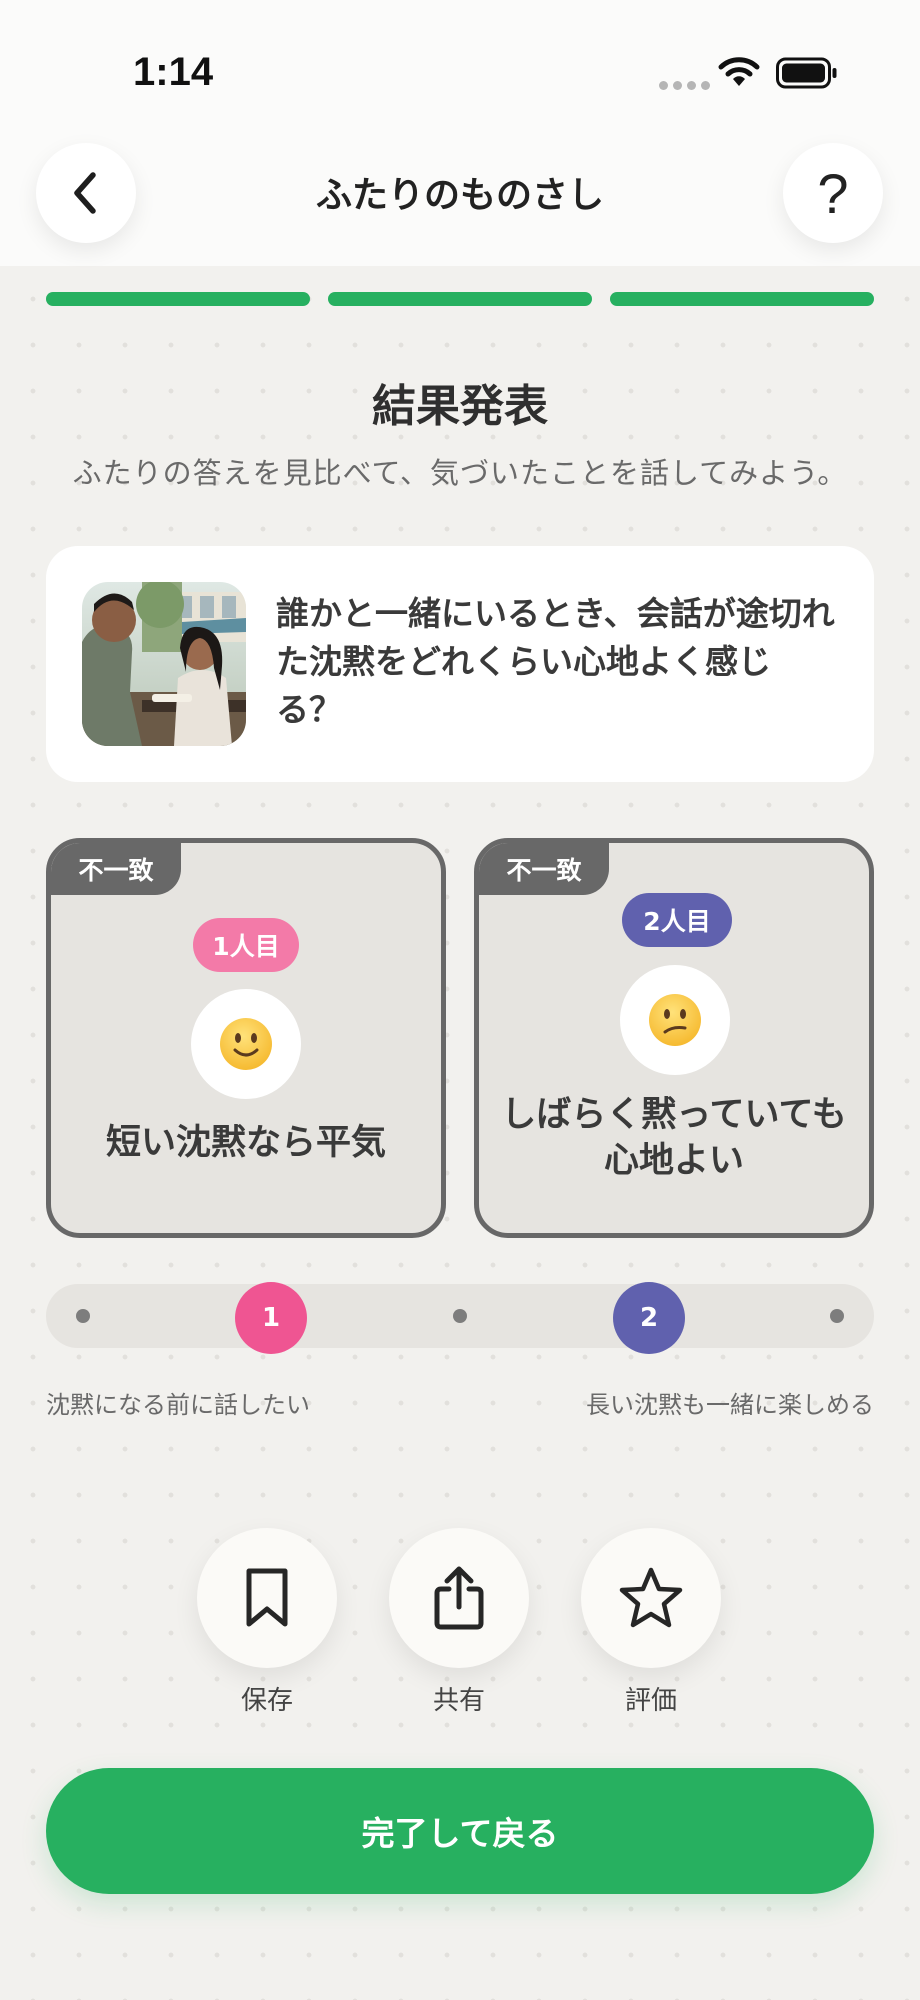  I want to click on bookmark-icon, so click(267, 1597).